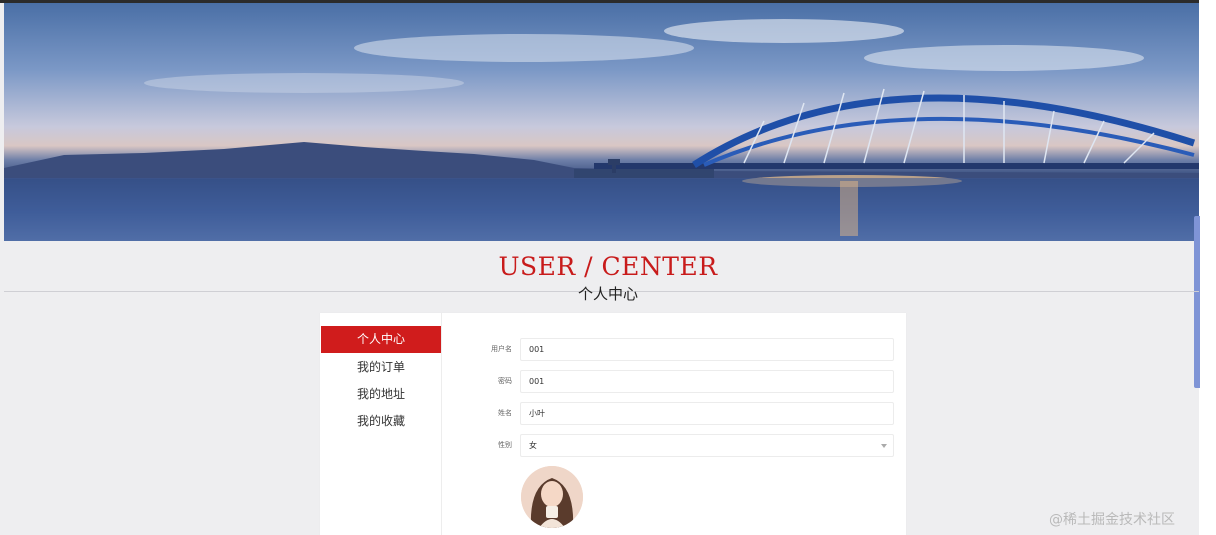 The width and height of the screenshot is (1216, 535). Describe the element at coordinates (441, 424) in the screenshot. I see `sidebar-separator` at that location.